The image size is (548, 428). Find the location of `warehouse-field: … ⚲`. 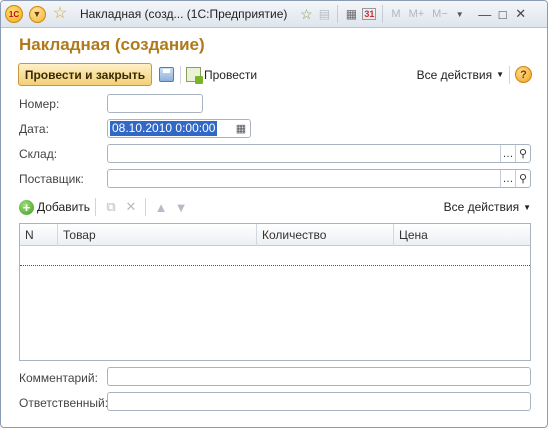

warehouse-field: … ⚲ is located at coordinates (319, 153).